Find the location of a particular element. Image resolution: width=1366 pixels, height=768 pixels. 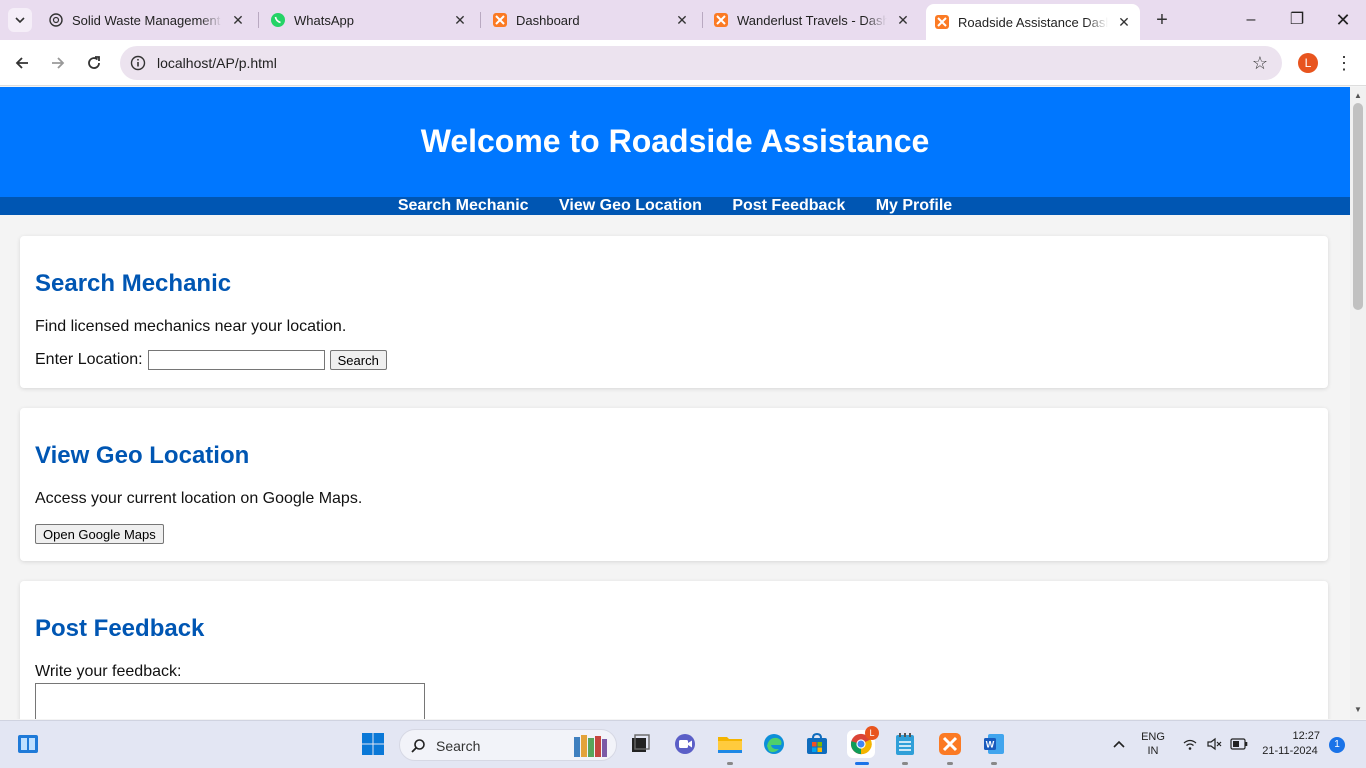

close-window-button: ✕ is located at coordinates (1343, 20).